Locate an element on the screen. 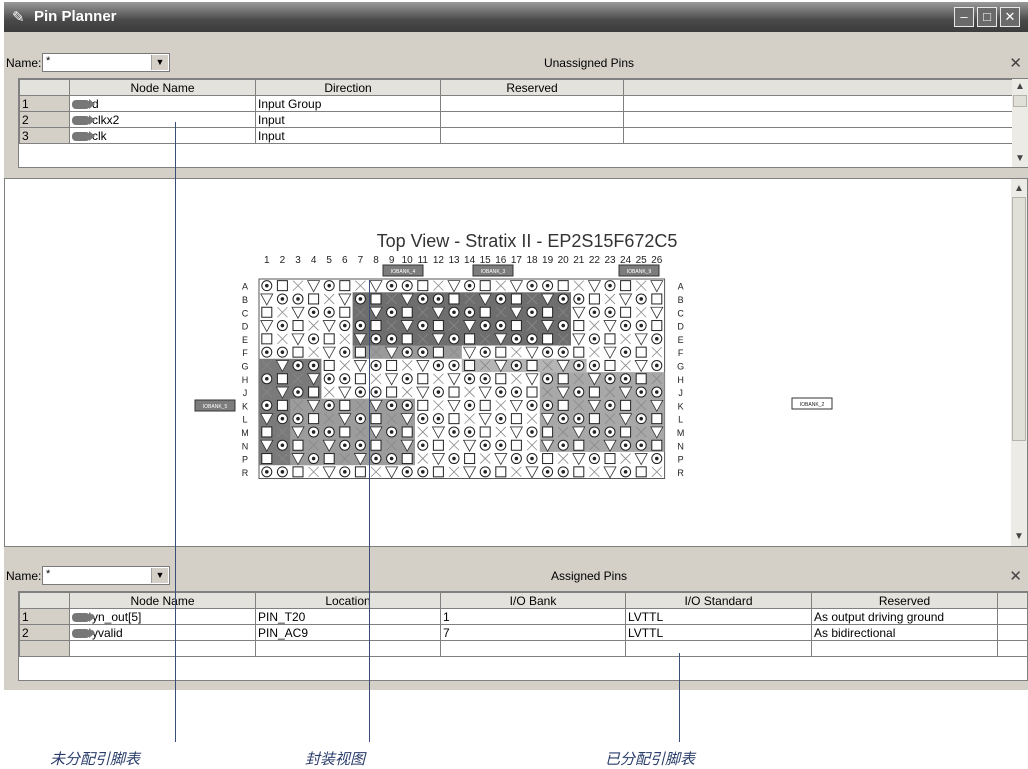 The width and height of the screenshot is (1028, 769). node-name-cell: yn_out[5] is located at coordinates (162, 616).